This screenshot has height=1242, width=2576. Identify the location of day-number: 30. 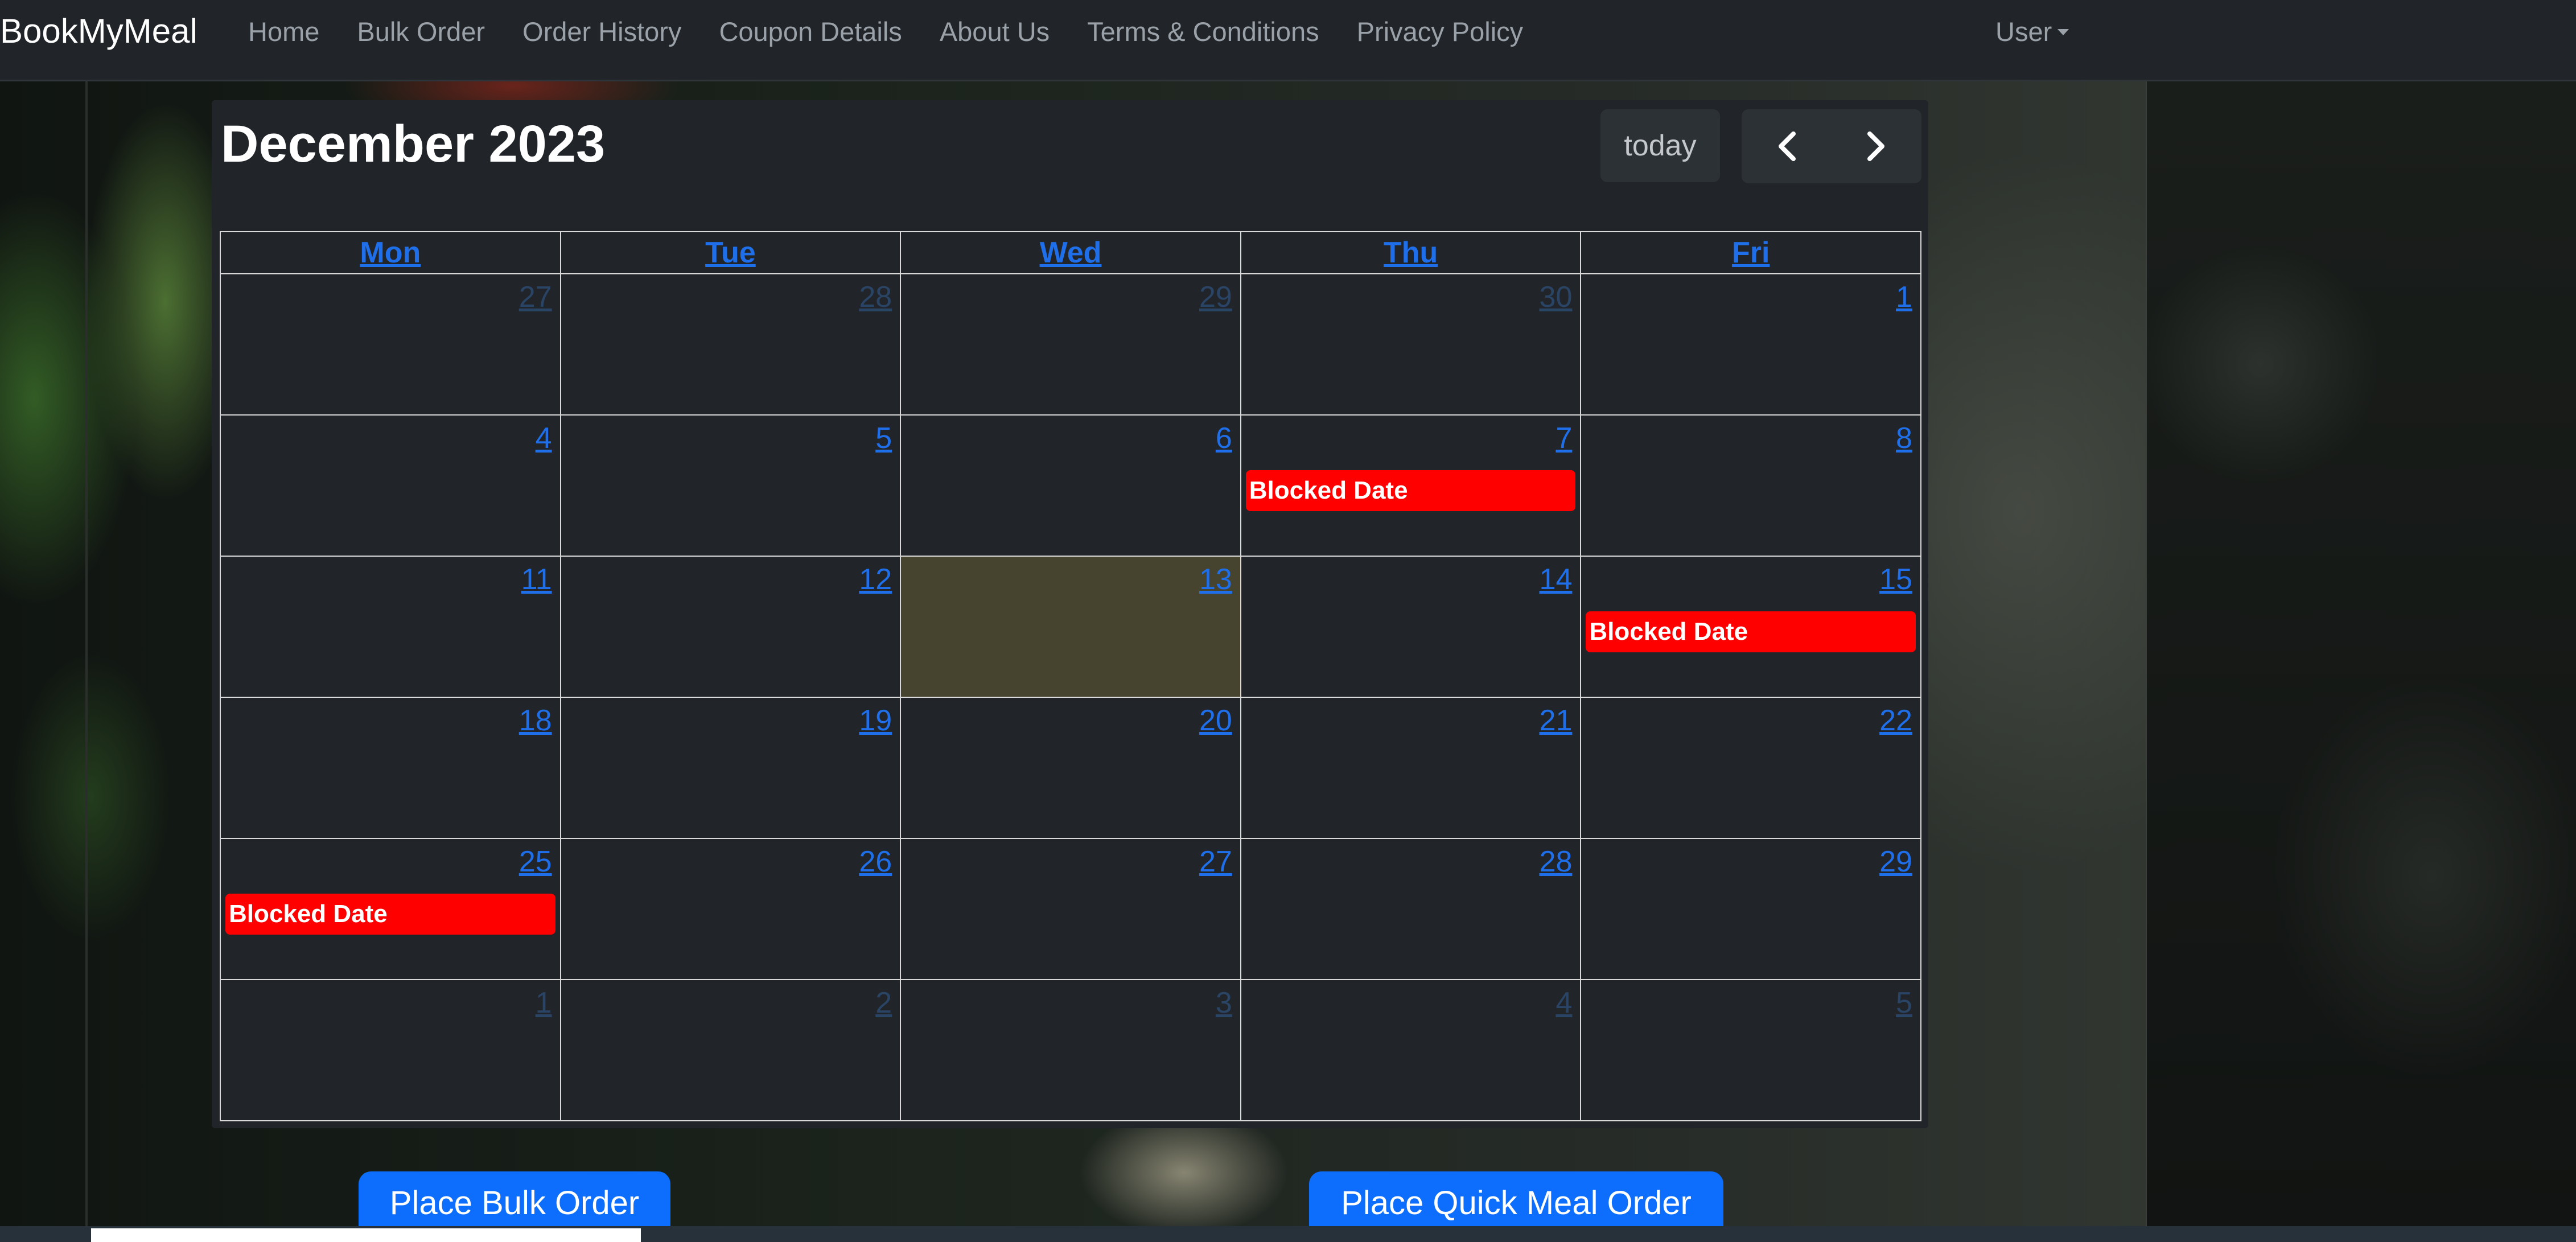
(1557, 297).